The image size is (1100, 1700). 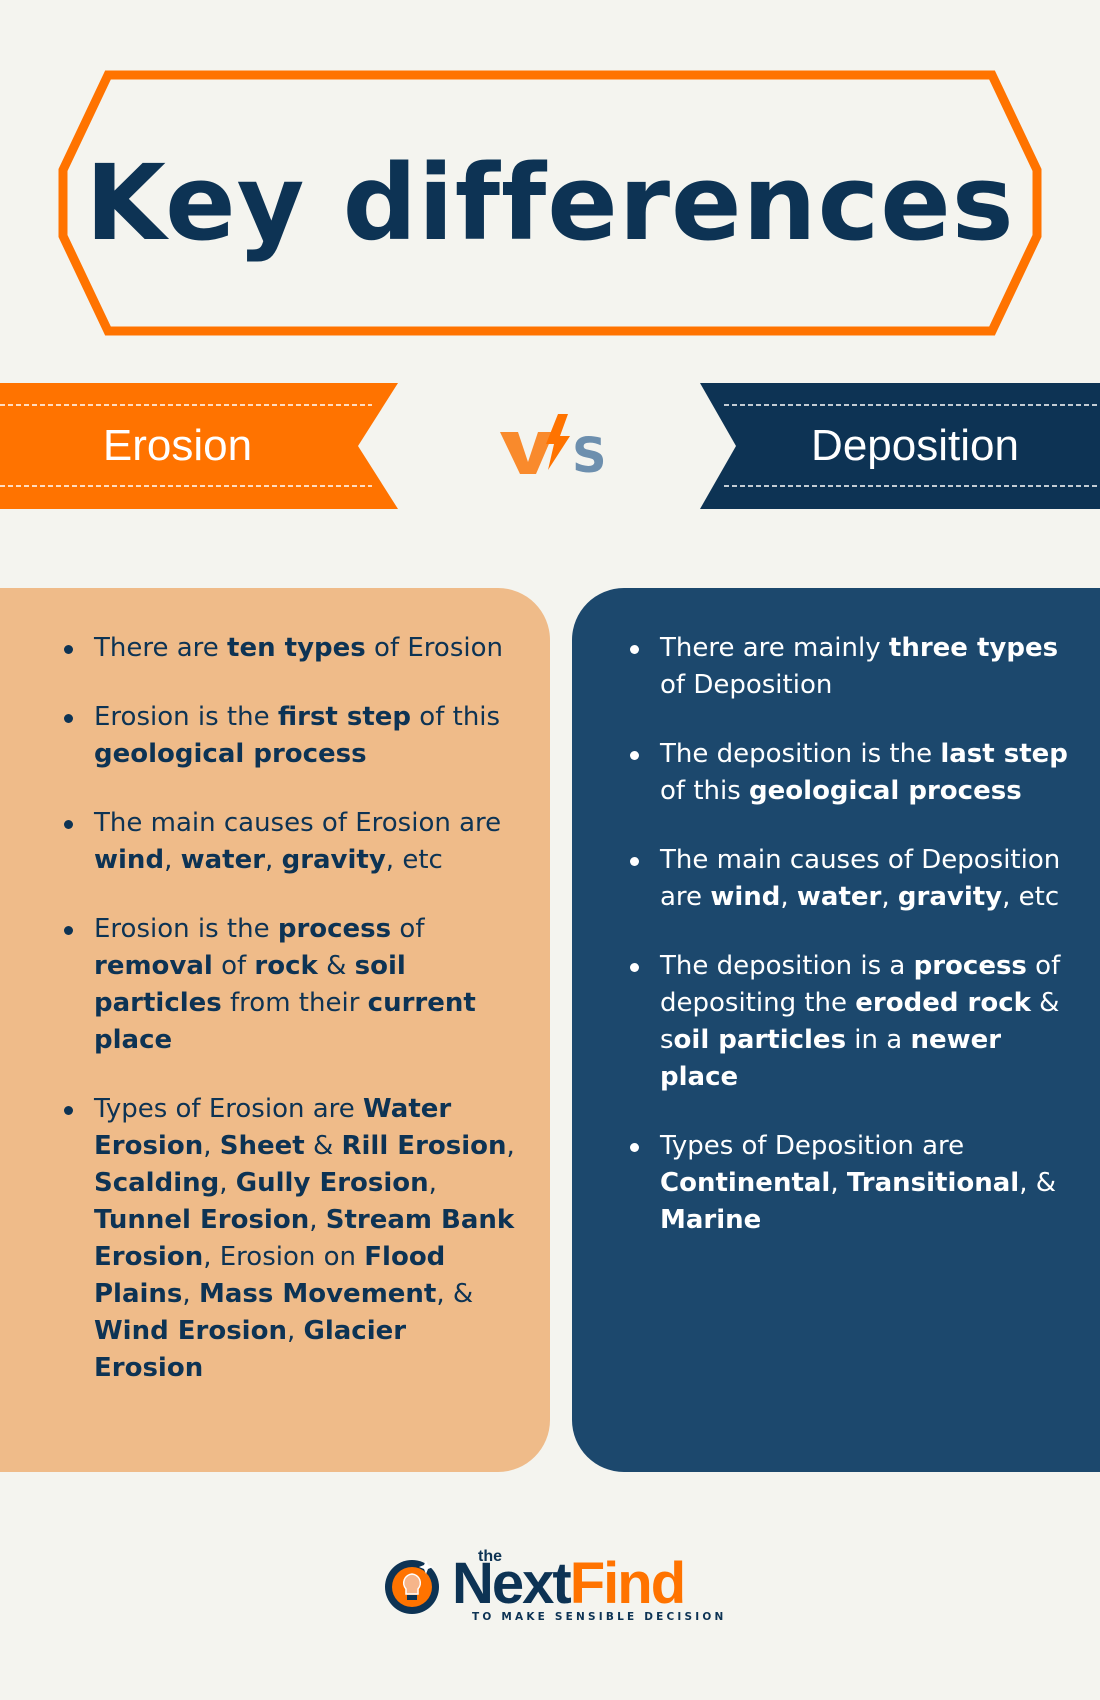 I want to click on bold-text: rock, so click(x=286, y=966).